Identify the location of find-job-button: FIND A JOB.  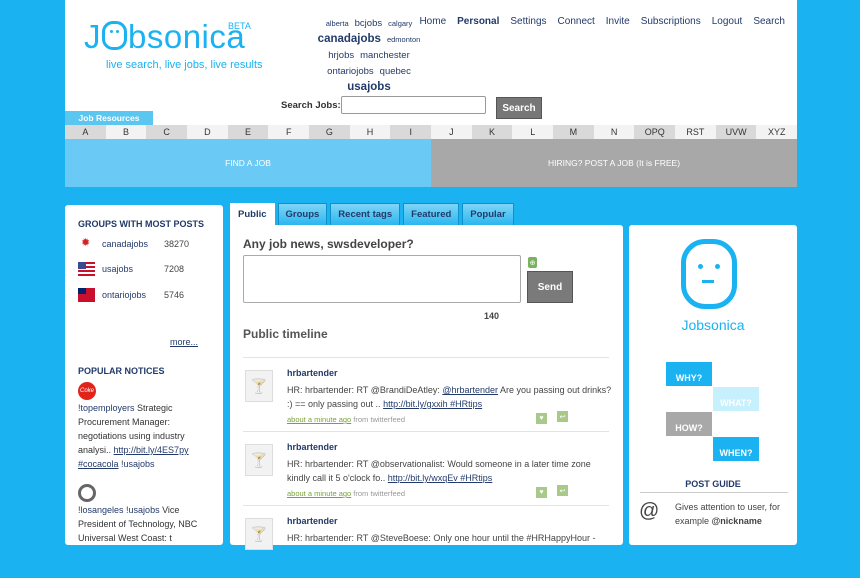
(248, 163).